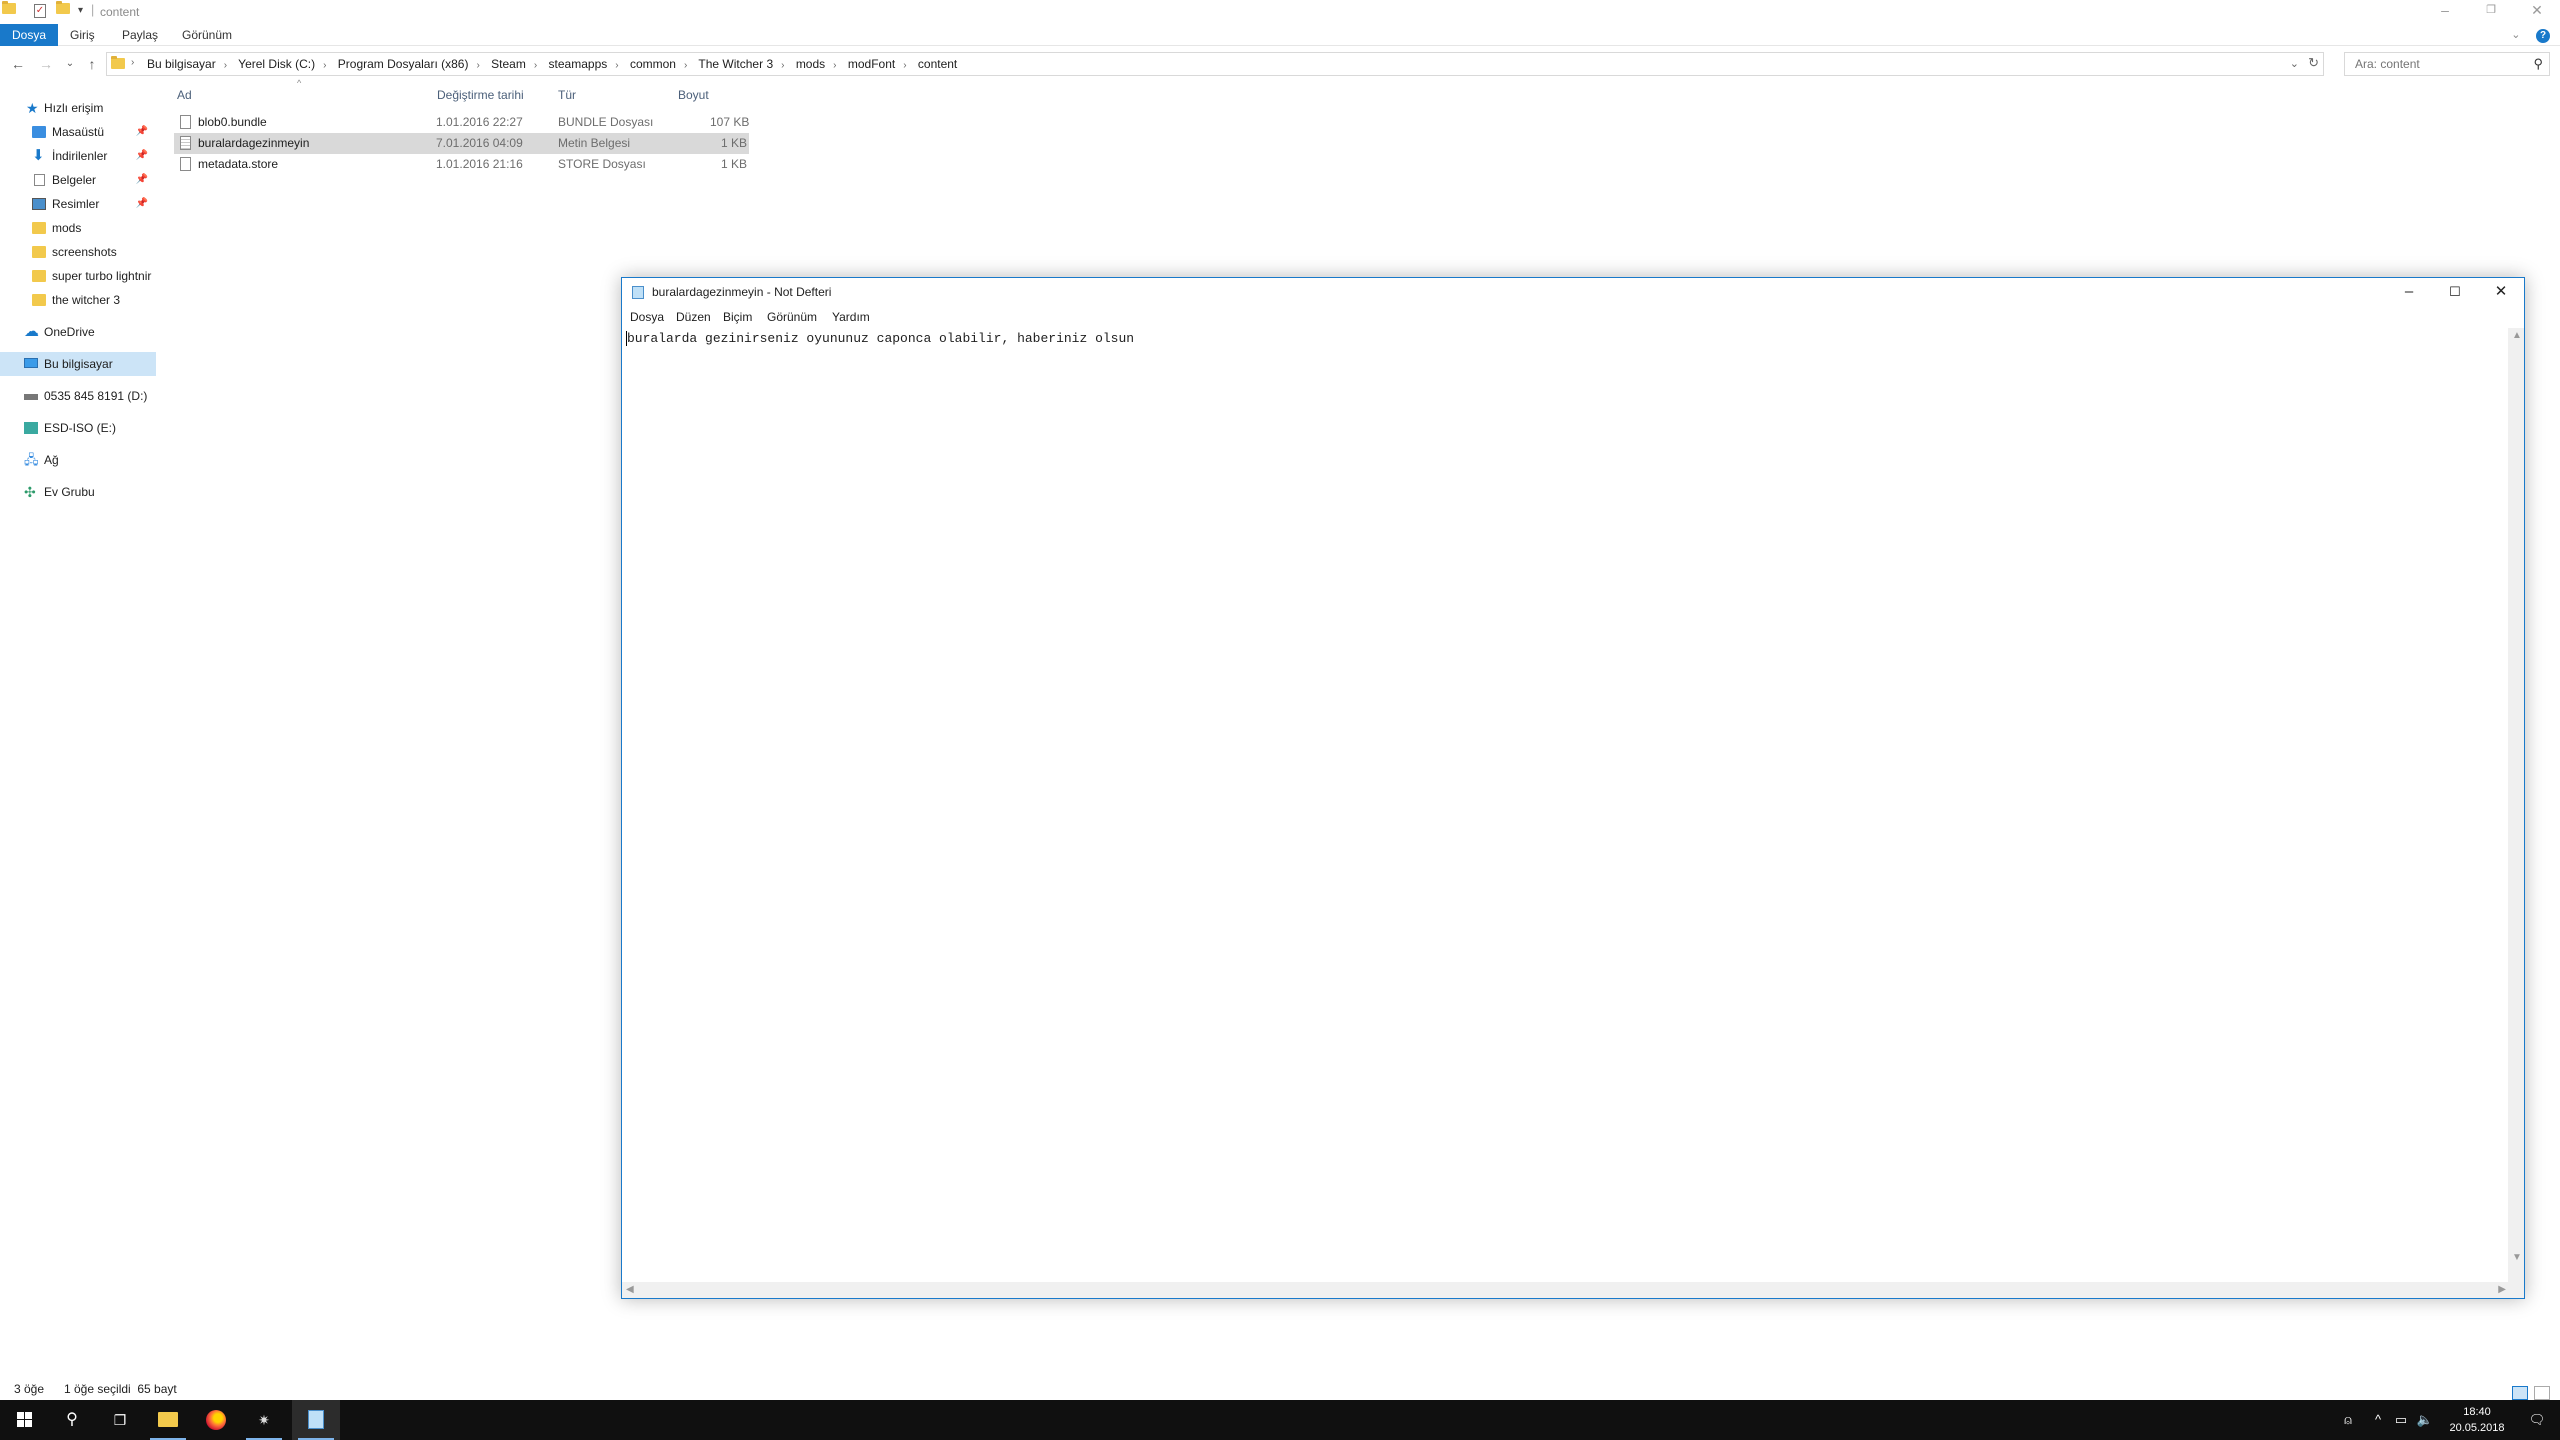 The image size is (2560, 1440). What do you see at coordinates (693, 317) in the screenshot?
I see `menu-edit: Düzen` at bounding box center [693, 317].